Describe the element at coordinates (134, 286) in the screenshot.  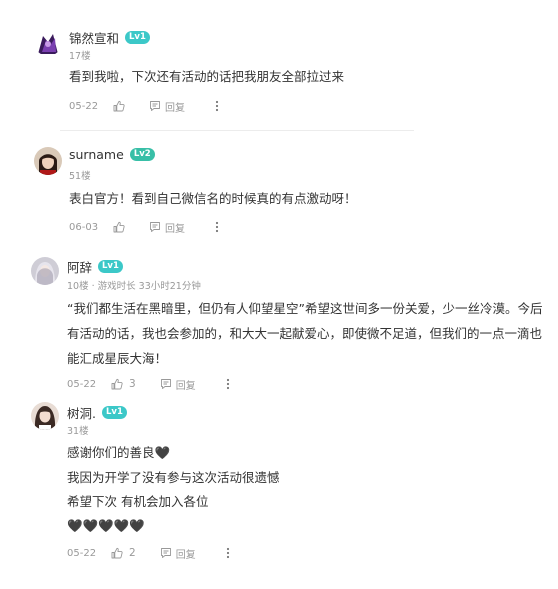
I see `floor-meta: 10楼 · 游戏时长 33小时21分钟` at that location.